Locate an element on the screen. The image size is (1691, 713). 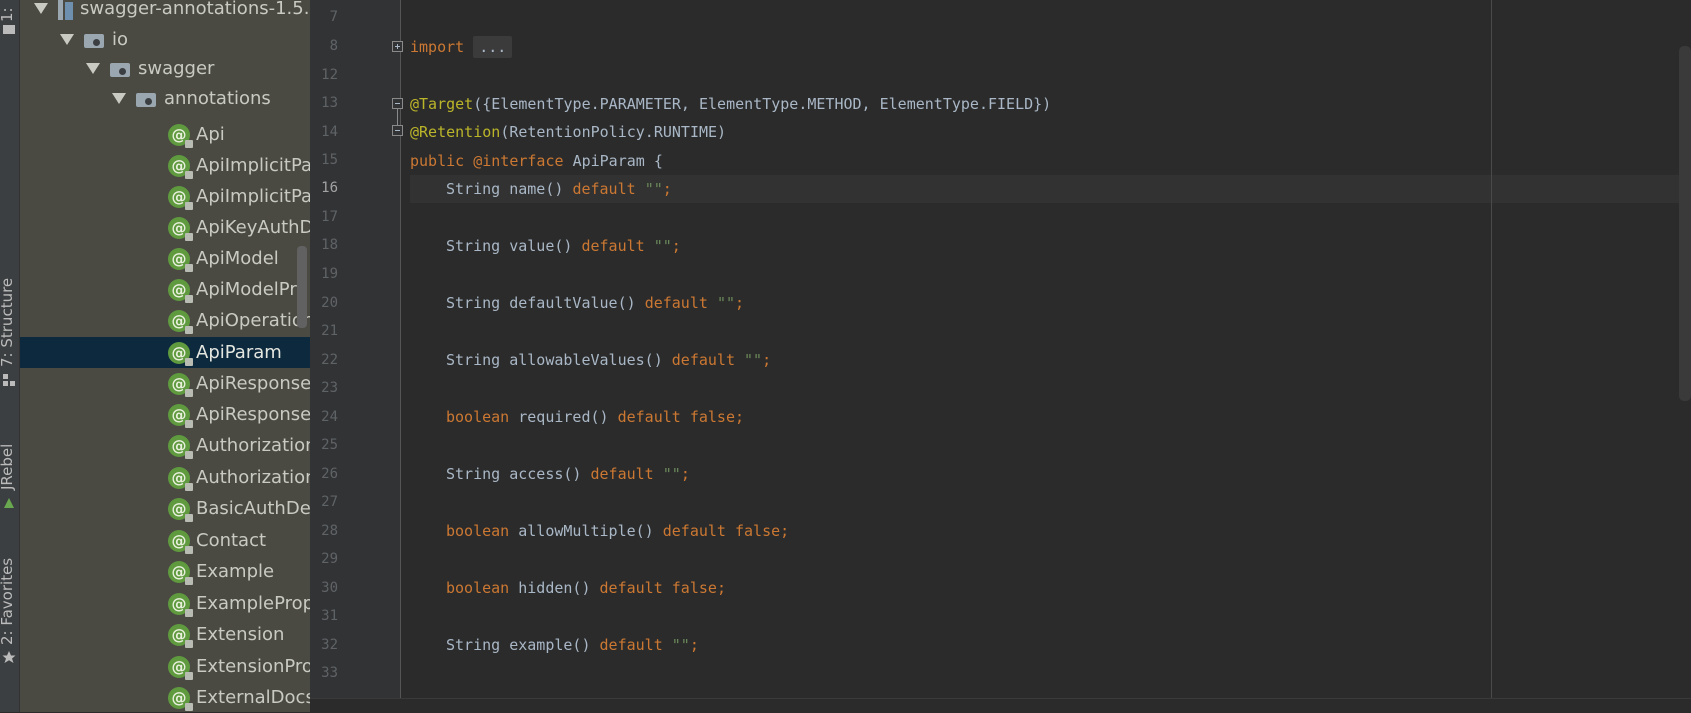
code-line: boolean allowMultiple() default false; is located at coordinates (618, 531).